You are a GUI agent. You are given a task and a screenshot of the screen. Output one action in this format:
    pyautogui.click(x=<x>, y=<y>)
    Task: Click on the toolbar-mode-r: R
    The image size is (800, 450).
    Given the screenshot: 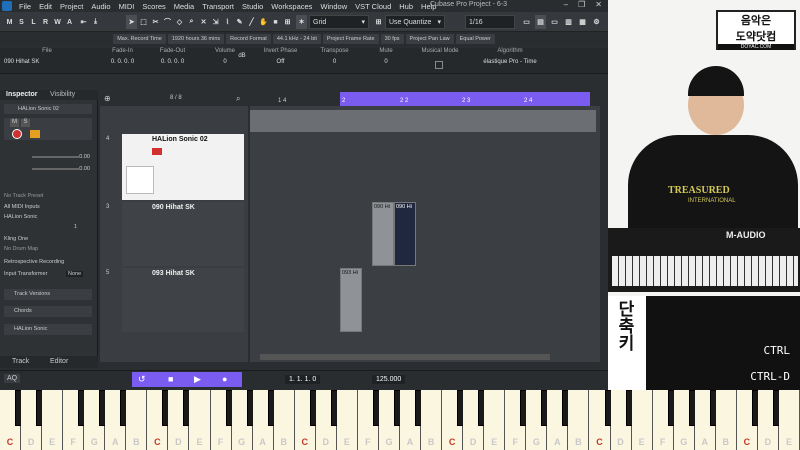 What is the action you would take?
    pyautogui.click(x=45, y=22)
    